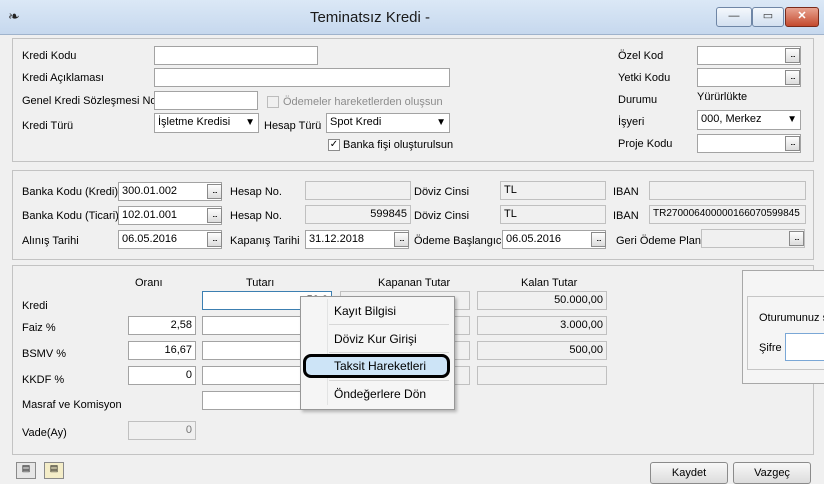 The width and height of the screenshot is (824, 484). Describe the element at coordinates (265, 241) in the screenshot. I see `kapanis-tarihi-label: Kapanış Tarihi` at that location.